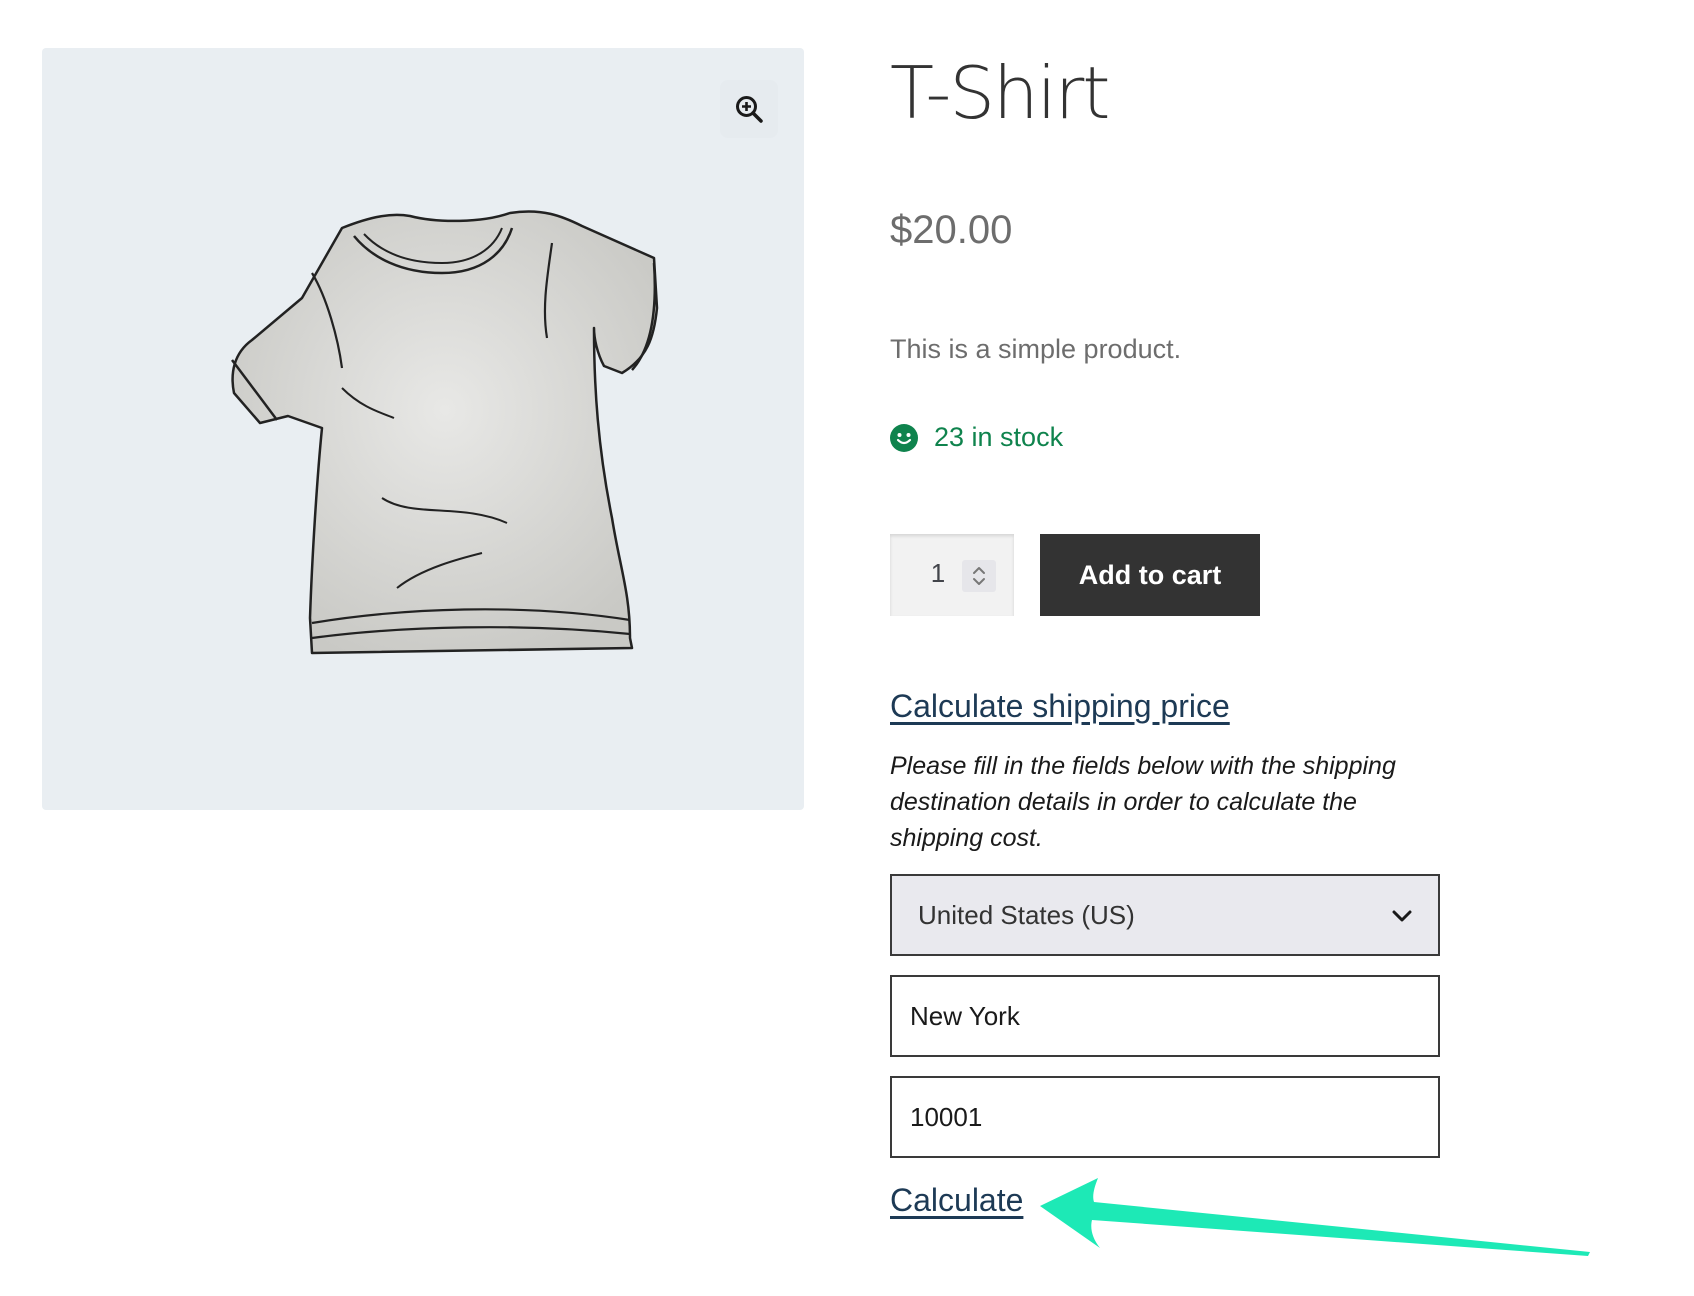  What do you see at coordinates (1036, 349) in the screenshot?
I see `product-short-description: This is a simple product.` at bounding box center [1036, 349].